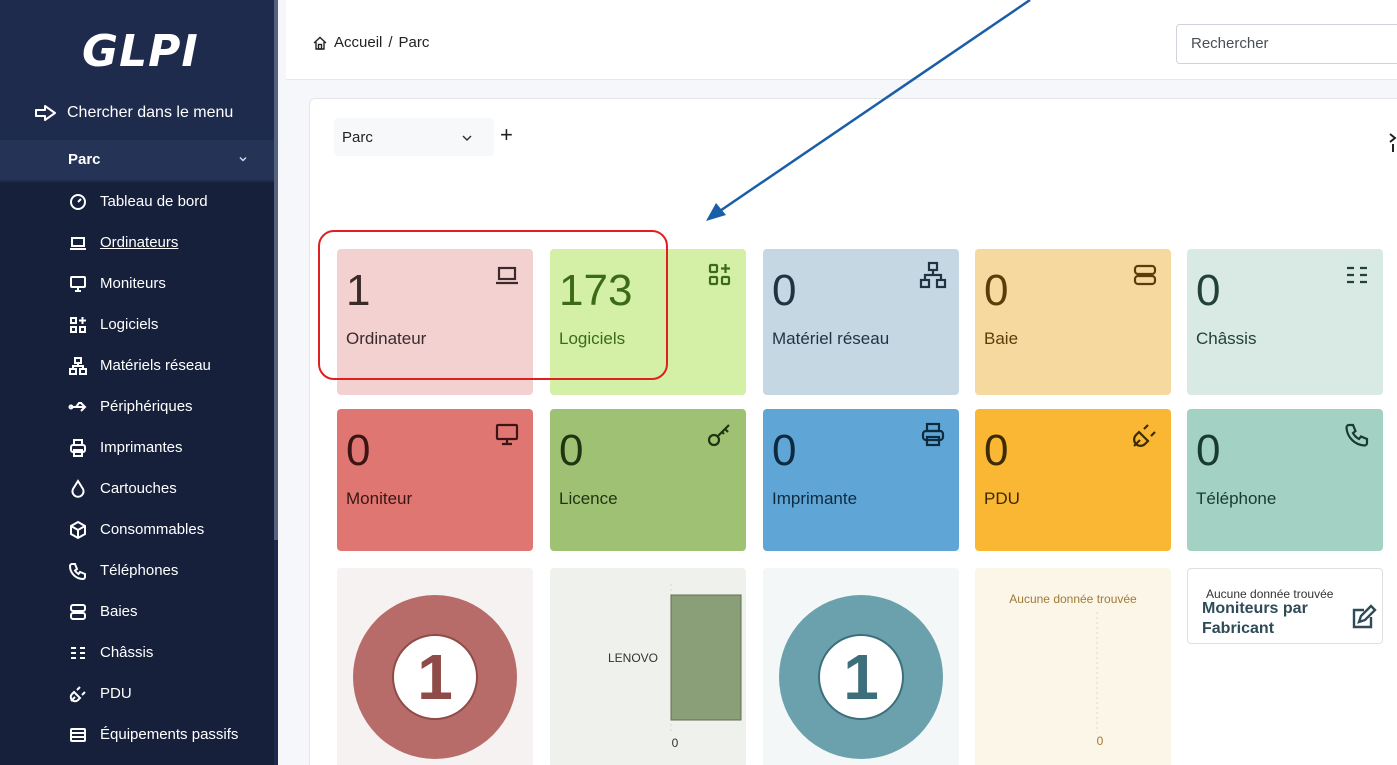 Image resolution: width=1397 pixels, height=765 pixels. I want to click on package-icon, so click(78, 530).